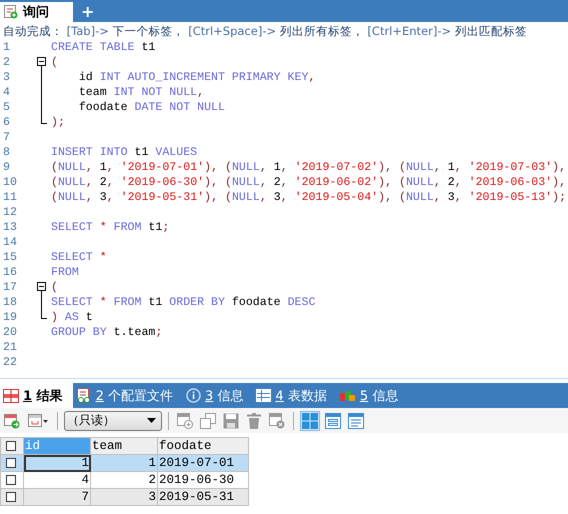 The width and height of the screenshot is (568, 514). I want to click on result-tab: 1 结果, so click(36, 395).